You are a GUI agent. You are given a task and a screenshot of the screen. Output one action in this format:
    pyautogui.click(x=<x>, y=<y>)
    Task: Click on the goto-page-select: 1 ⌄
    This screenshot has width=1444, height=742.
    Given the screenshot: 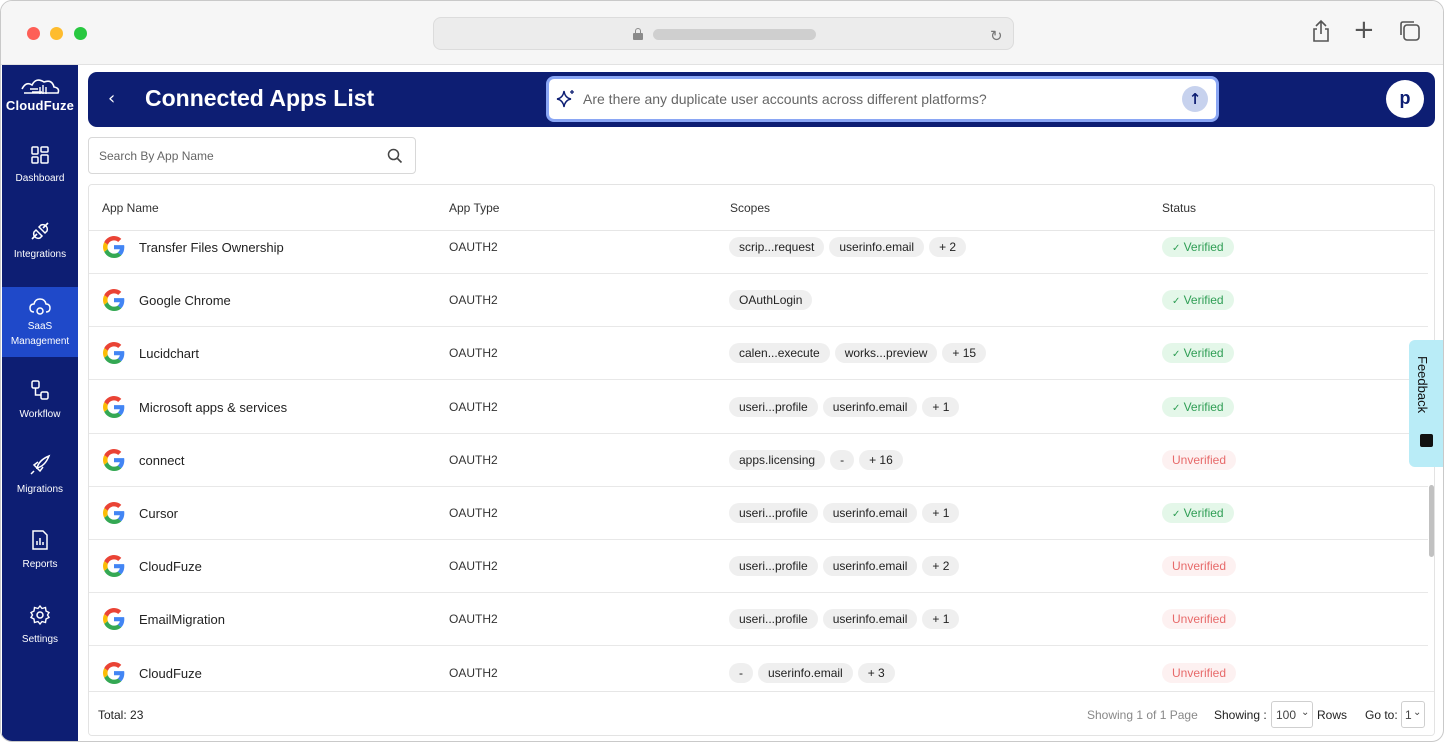 What is the action you would take?
    pyautogui.click(x=1413, y=714)
    